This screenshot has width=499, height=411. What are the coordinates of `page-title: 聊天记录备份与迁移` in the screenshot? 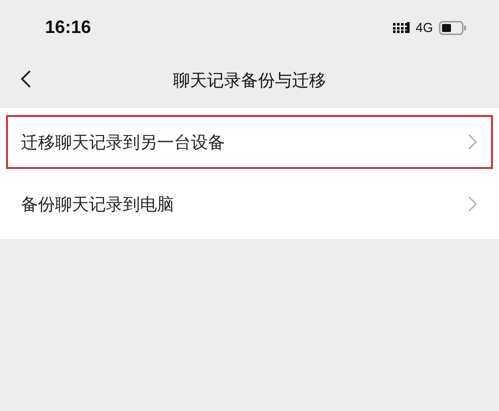 It's located at (249, 81).